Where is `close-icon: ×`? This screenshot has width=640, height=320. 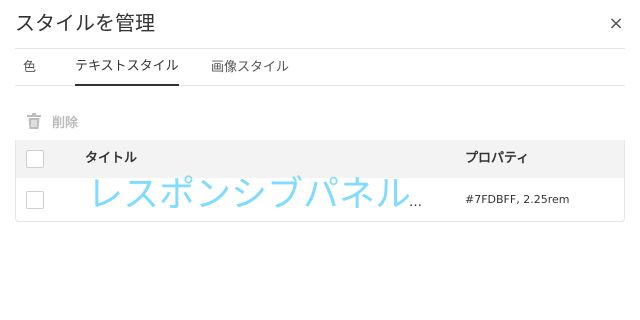 close-icon: × is located at coordinates (616, 24).